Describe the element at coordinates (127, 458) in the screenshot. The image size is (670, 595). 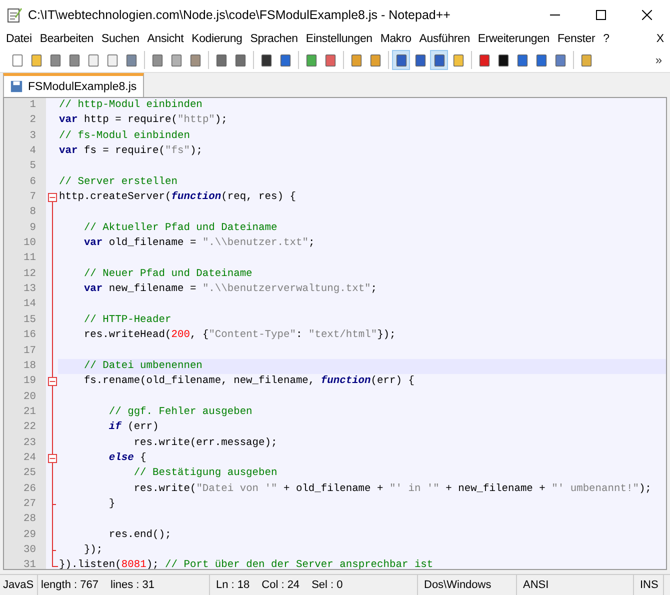
I see `code-line: else {` at that location.